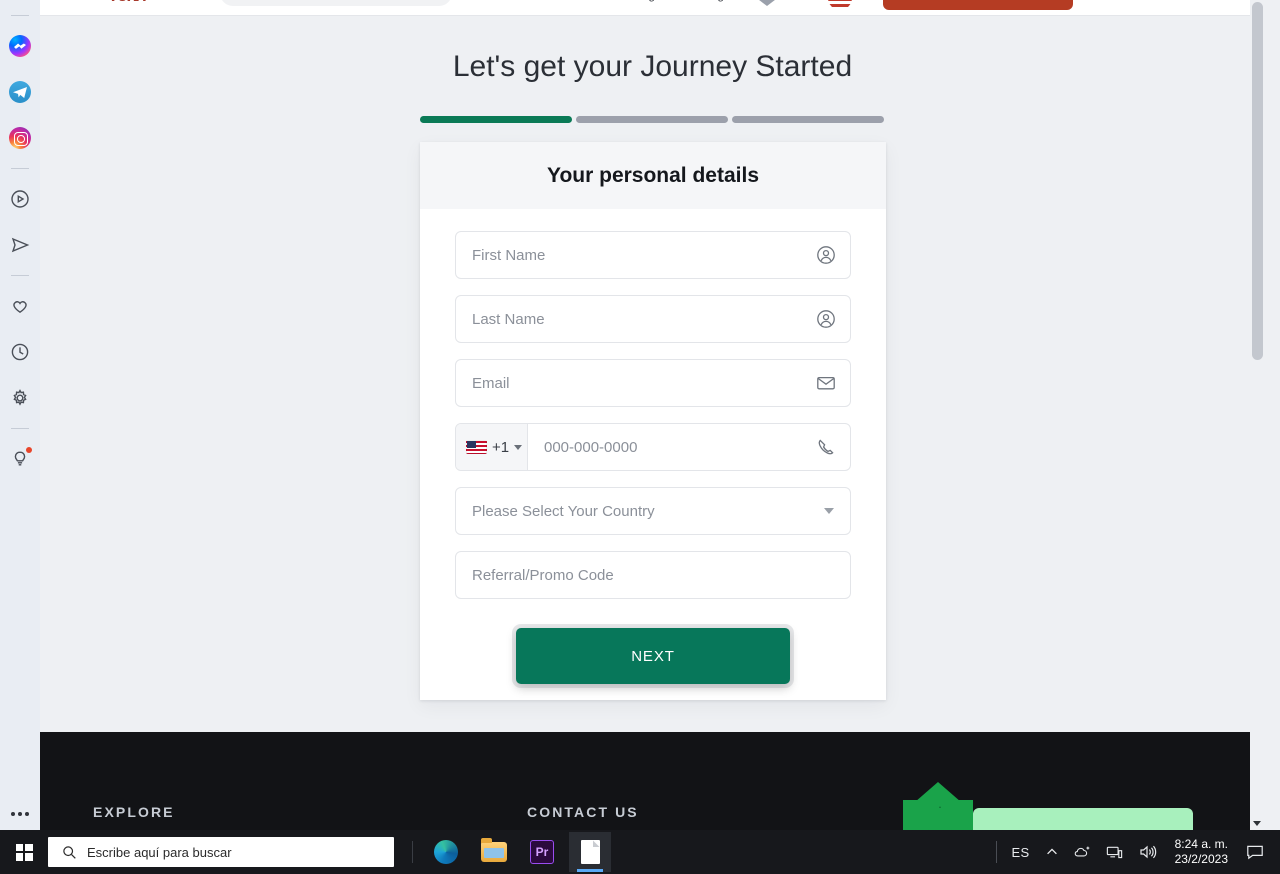 The height and width of the screenshot is (874, 1280). What do you see at coordinates (518, 447) in the screenshot?
I see `chevron-down-icon` at bounding box center [518, 447].